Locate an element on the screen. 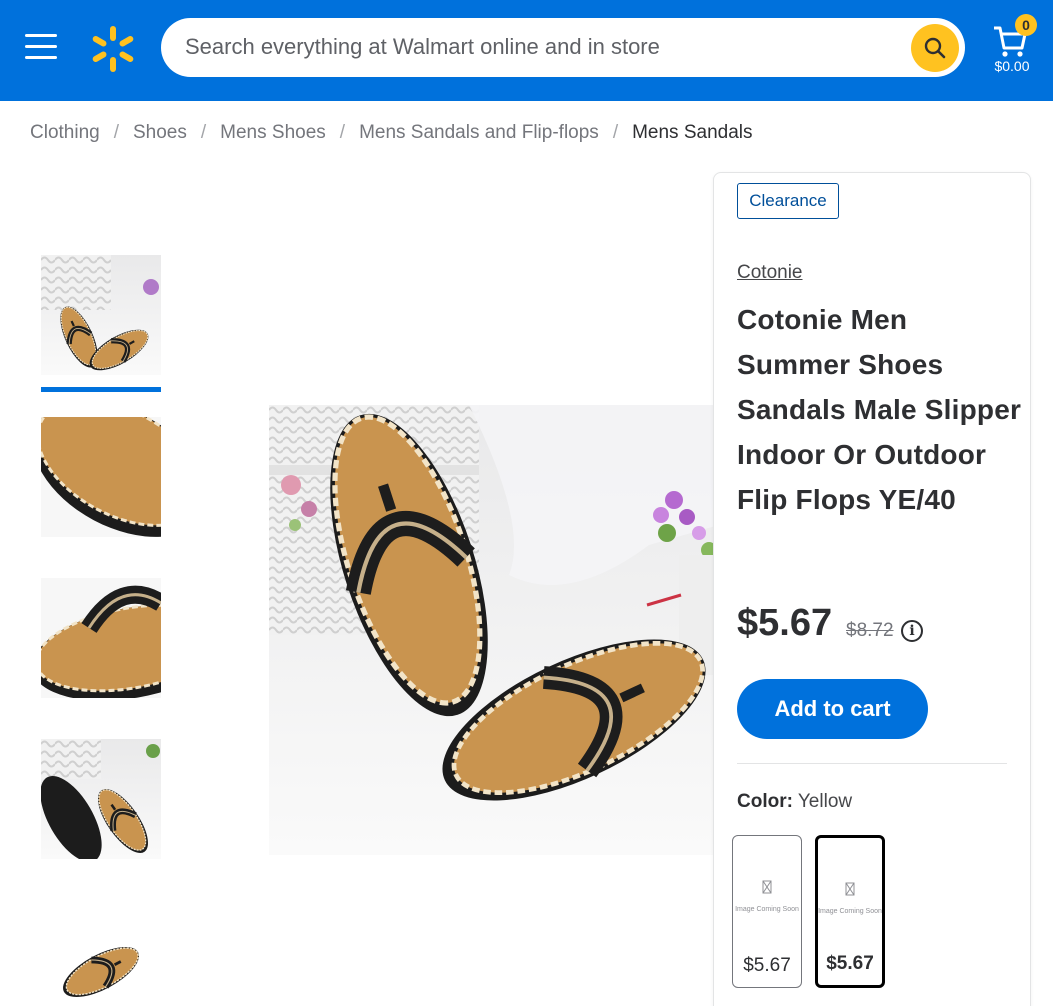  cart-total: $0.00 is located at coordinates (1012, 66).